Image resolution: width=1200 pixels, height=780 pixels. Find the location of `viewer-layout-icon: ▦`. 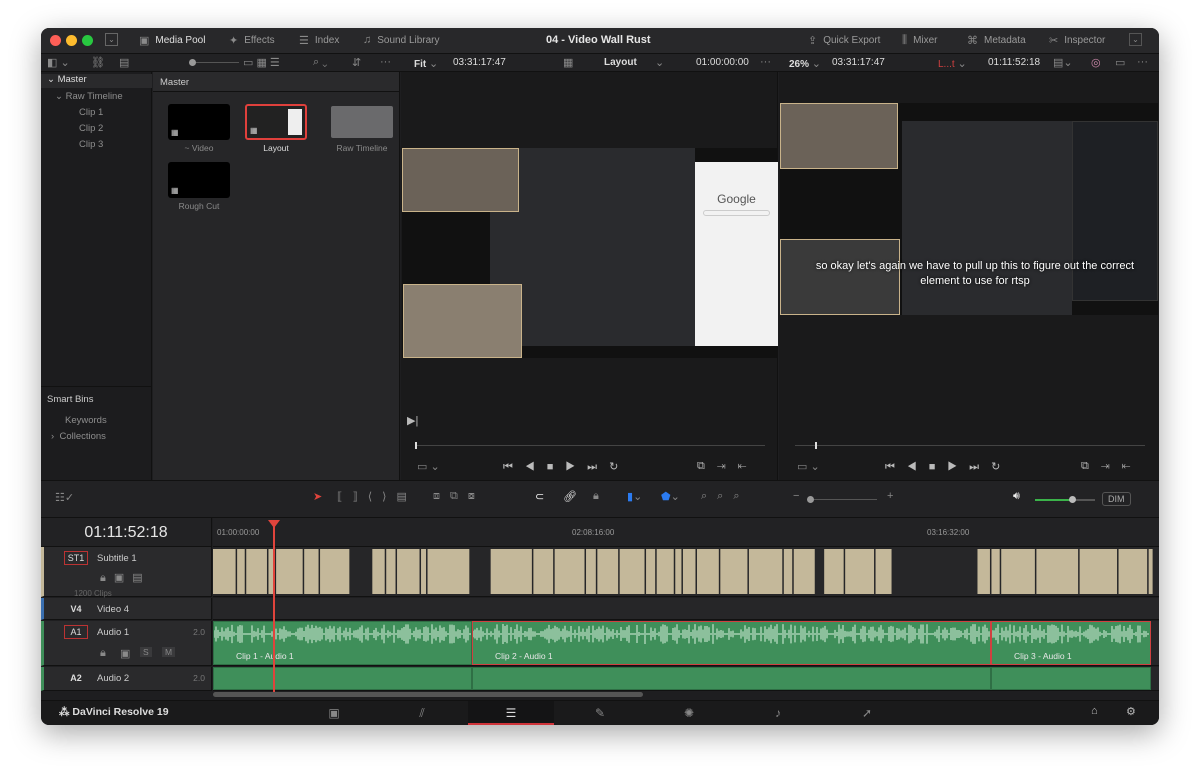

viewer-layout-icon: ▦ is located at coordinates (568, 62).